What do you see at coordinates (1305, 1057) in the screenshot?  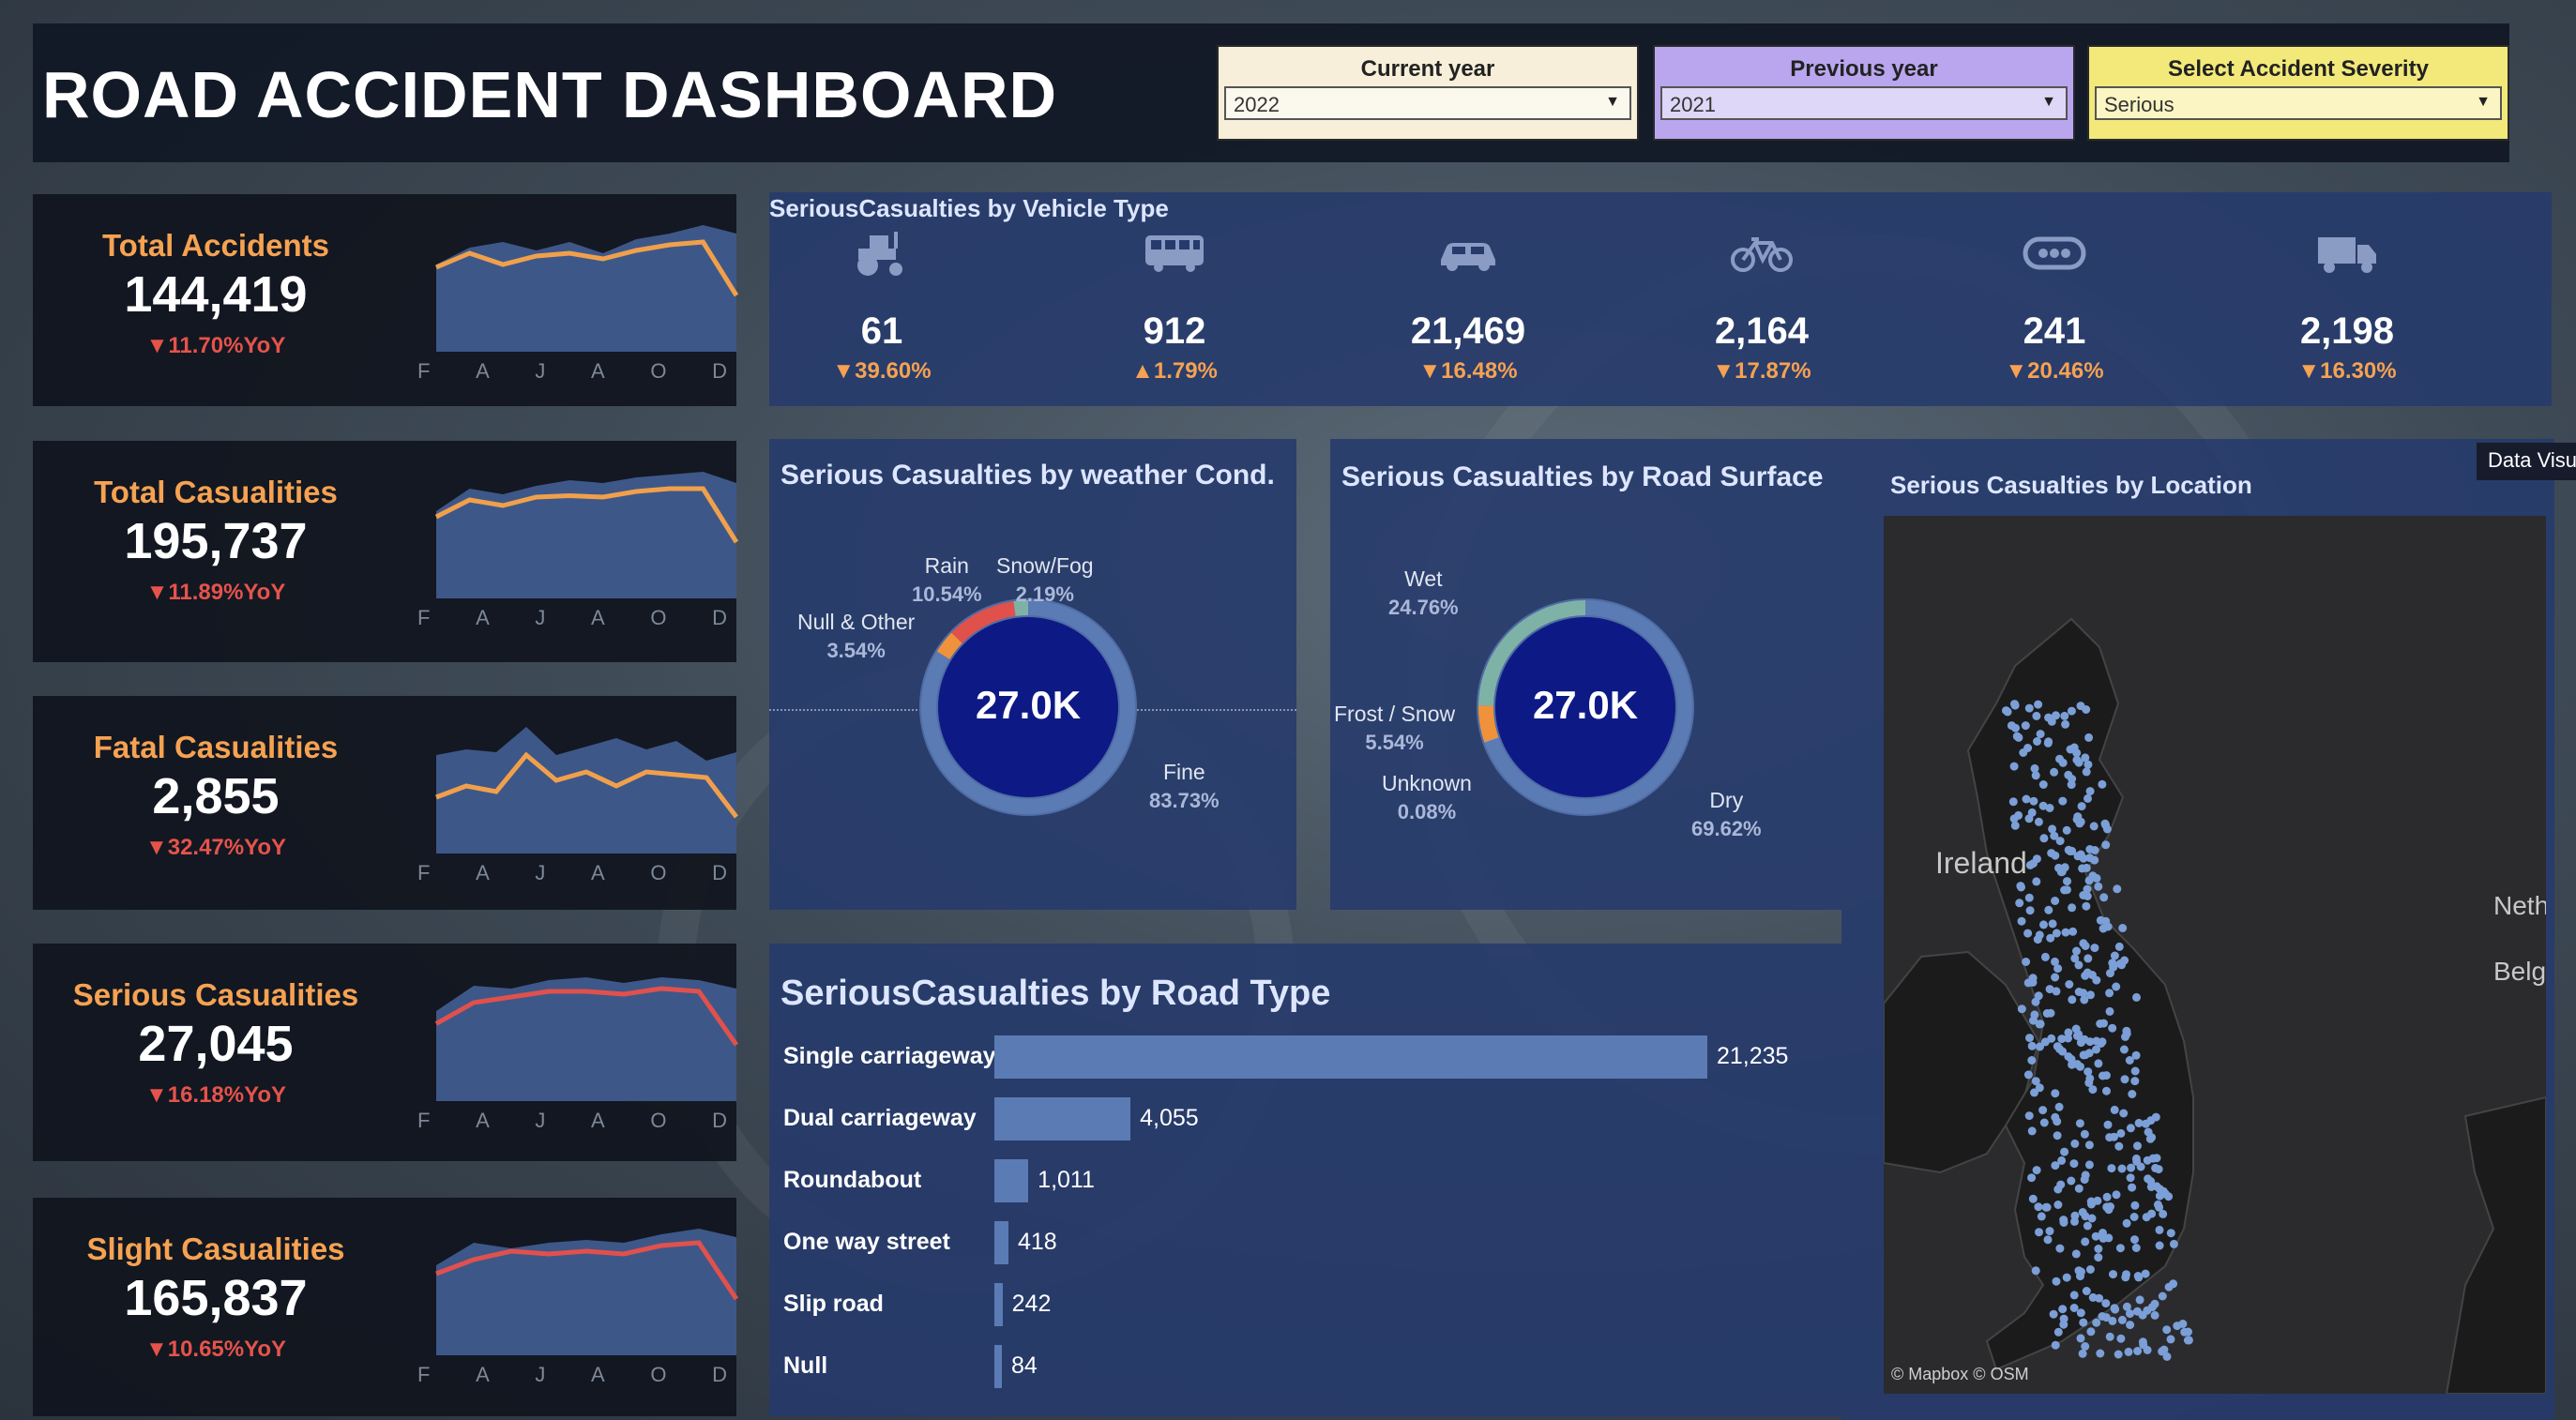 I see `road-type-row: Single carriageway 21,235` at bounding box center [1305, 1057].